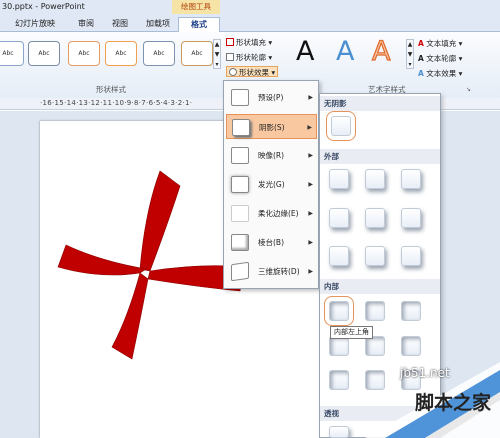  Describe the element at coordinates (381, 51) in the screenshot. I see `wordart-style-orange: A` at that location.